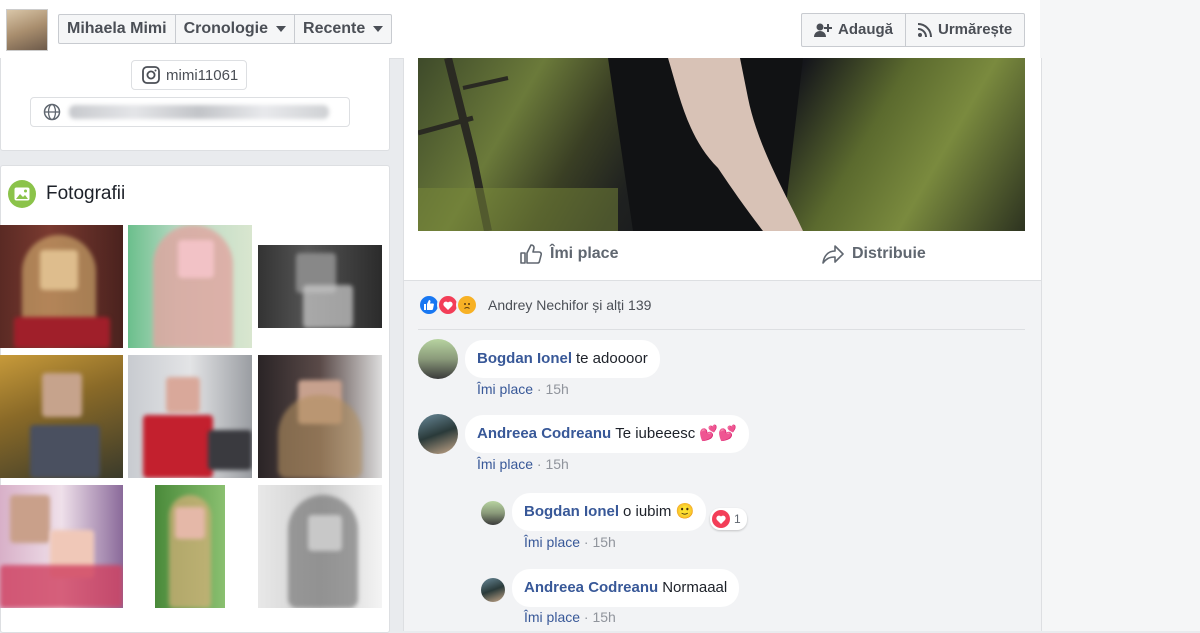 This screenshot has height=633, width=1200. Describe the element at coordinates (721, 144) in the screenshot. I see `post-image` at that location.